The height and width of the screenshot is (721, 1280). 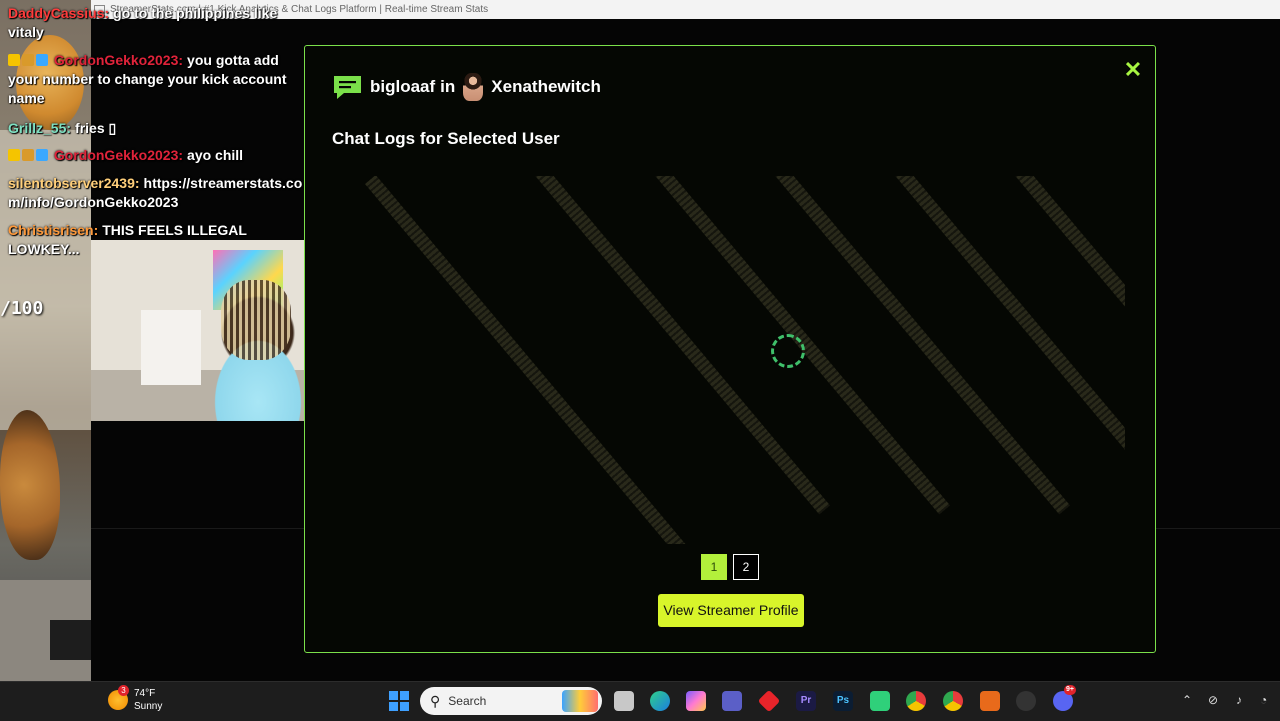 What do you see at coordinates (435, 700) in the screenshot?
I see `search-icon: ⚲` at bounding box center [435, 700].